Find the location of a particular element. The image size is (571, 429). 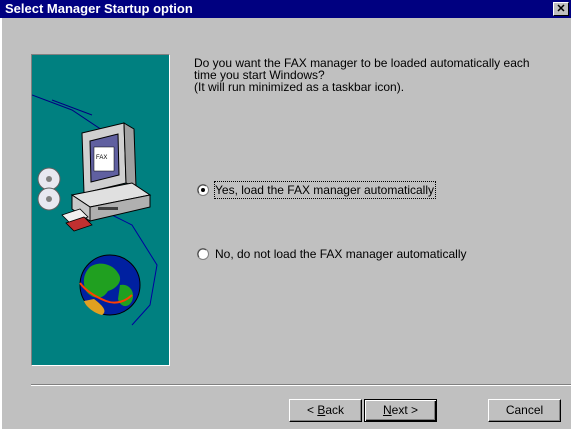

close-icon: ✕ is located at coordinates (561, 9).